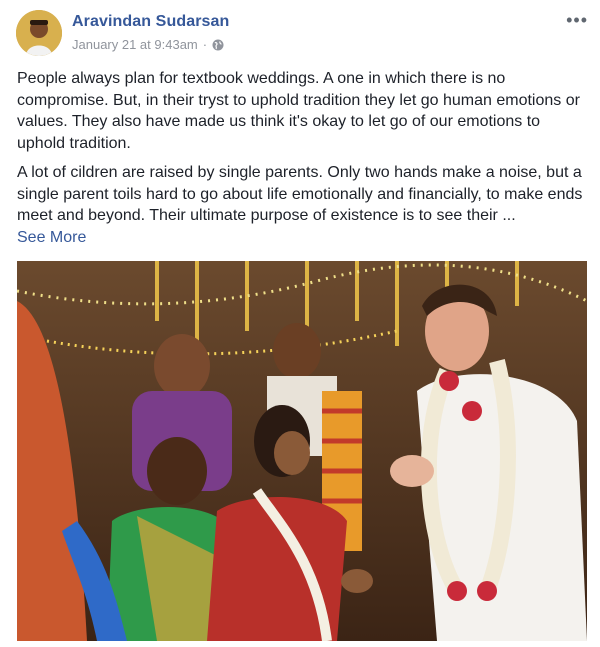  Describe the element at coordinates (51, 237) in the screenshot. I see `see-more-link: See More` at that location.